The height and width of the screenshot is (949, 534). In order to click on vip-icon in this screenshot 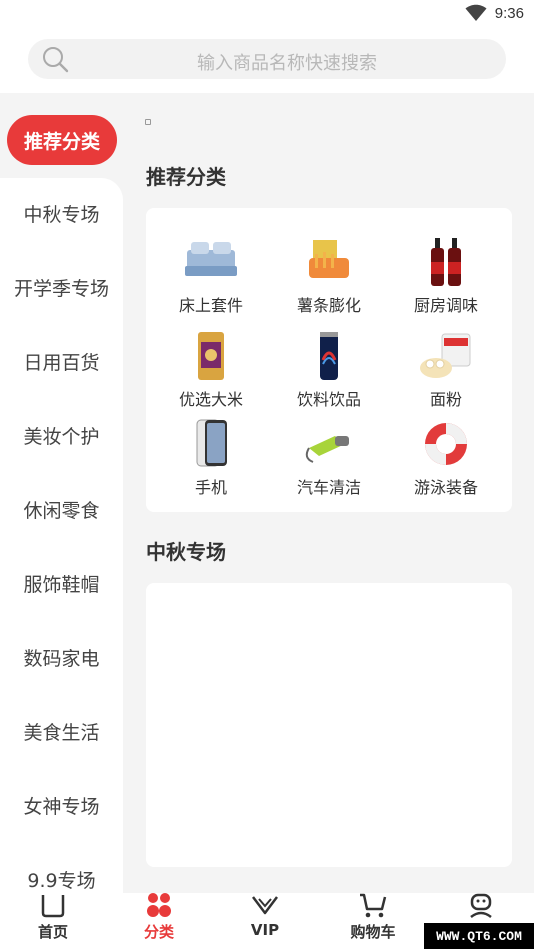, I will do `click(265, 905)`.